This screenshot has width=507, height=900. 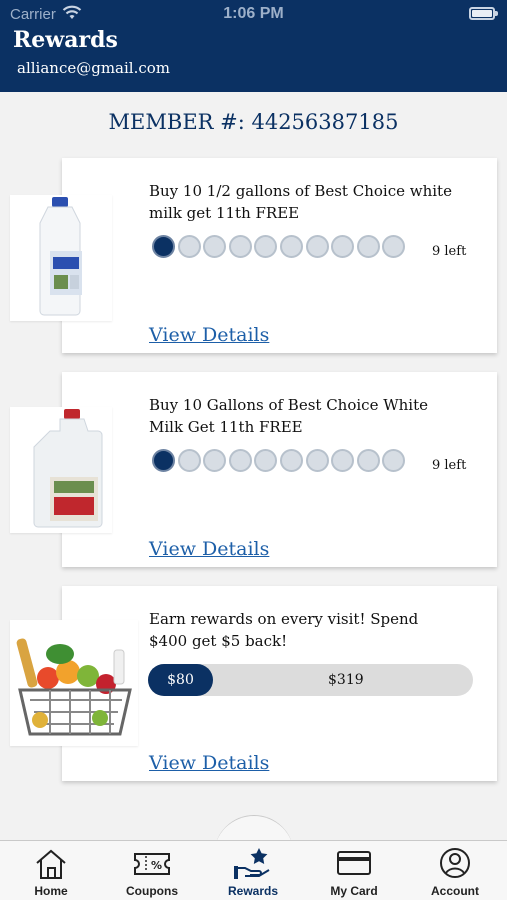 I want to click on tab-label: Coupons, so click(x=152, y=891).